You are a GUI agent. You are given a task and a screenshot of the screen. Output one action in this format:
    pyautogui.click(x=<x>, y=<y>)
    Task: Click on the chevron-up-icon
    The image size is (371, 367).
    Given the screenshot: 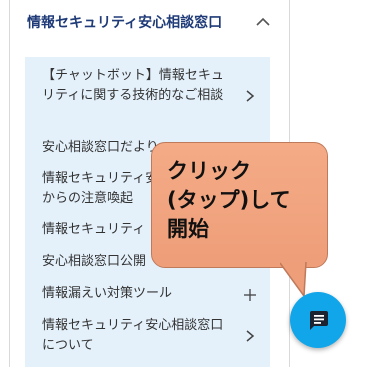 What is the action you would take?
    pyautogui.click(x=263, y=22)
    